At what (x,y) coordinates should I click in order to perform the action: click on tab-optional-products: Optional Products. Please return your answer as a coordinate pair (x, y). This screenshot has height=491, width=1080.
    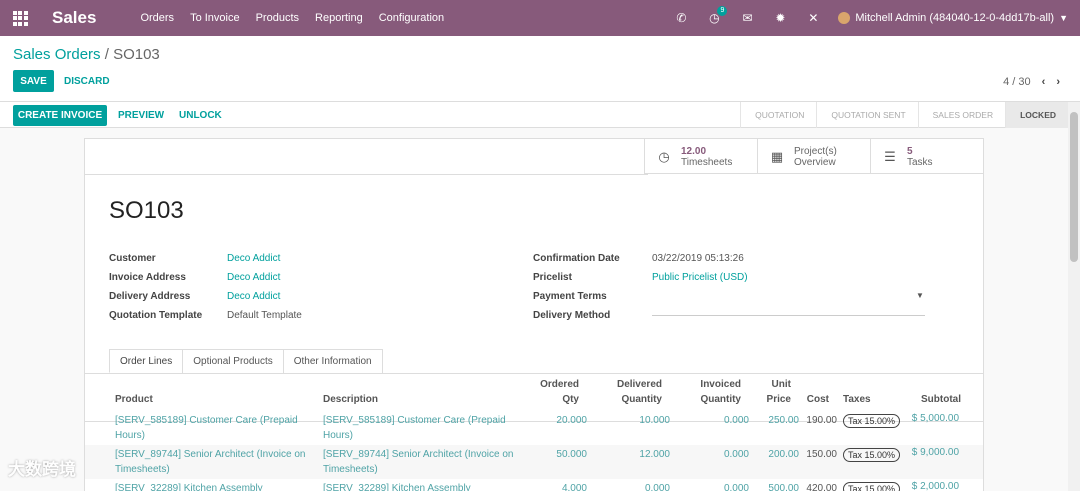
    Looking at the image, I should click on (233, 361).